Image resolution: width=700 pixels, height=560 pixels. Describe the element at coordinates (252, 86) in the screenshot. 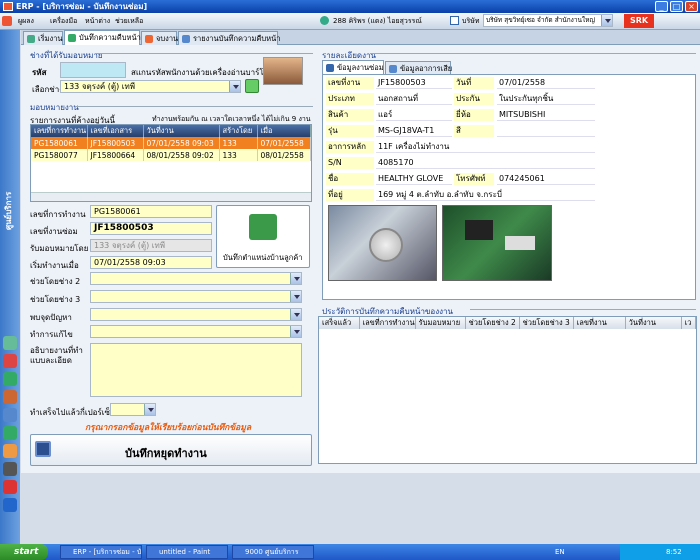

I see `refresh-icon` at that location.